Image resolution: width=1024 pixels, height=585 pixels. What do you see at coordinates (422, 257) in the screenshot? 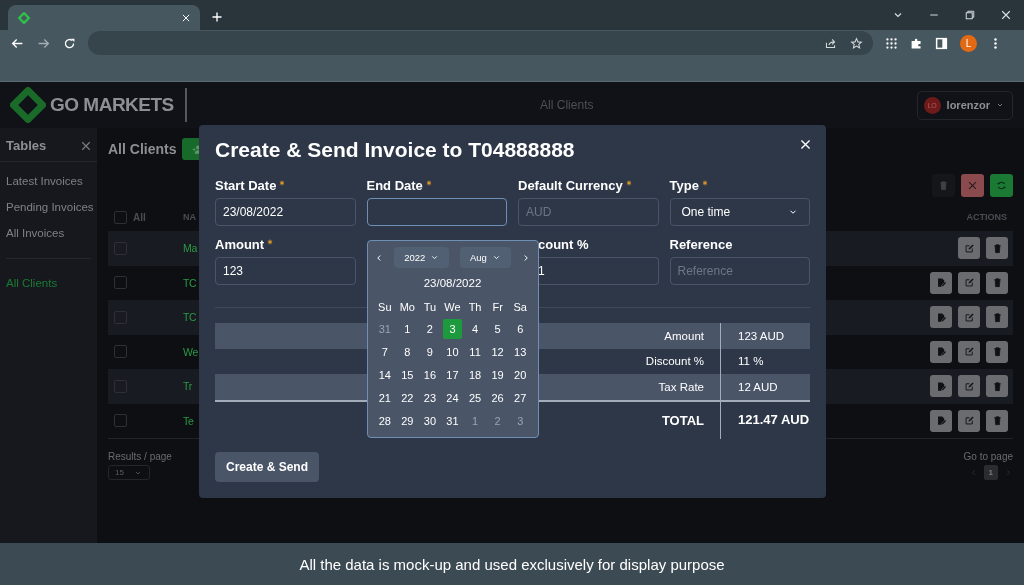
I see `year-select: 2022` at bounding box center [422, 257].